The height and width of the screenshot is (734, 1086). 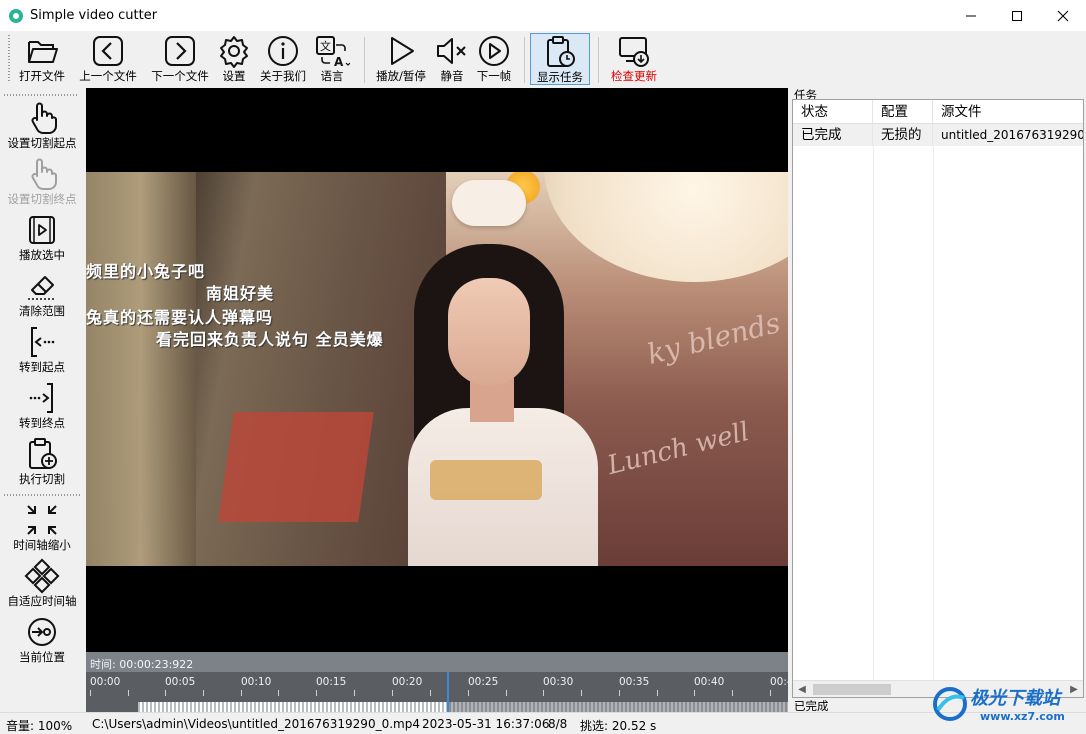 I want to click on set-start-button: 设置切割起点, so click(x=42, y=128).